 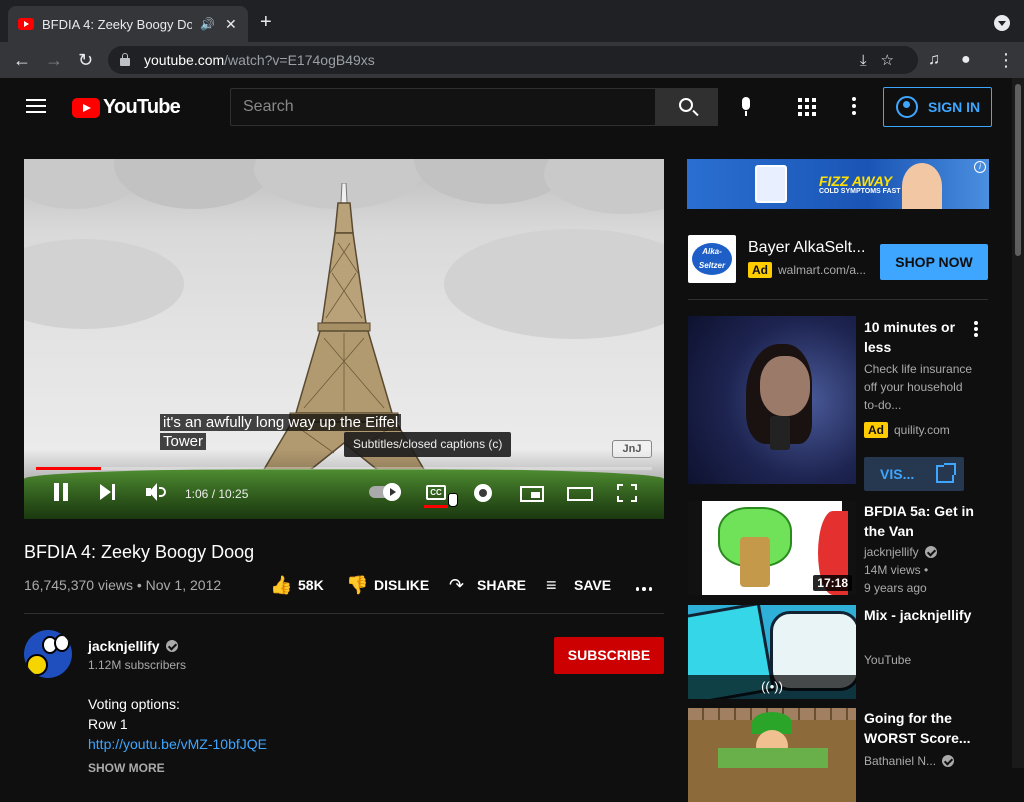 I want to click on youtube-wordmark: YouTube, so click(x=142, y=107).